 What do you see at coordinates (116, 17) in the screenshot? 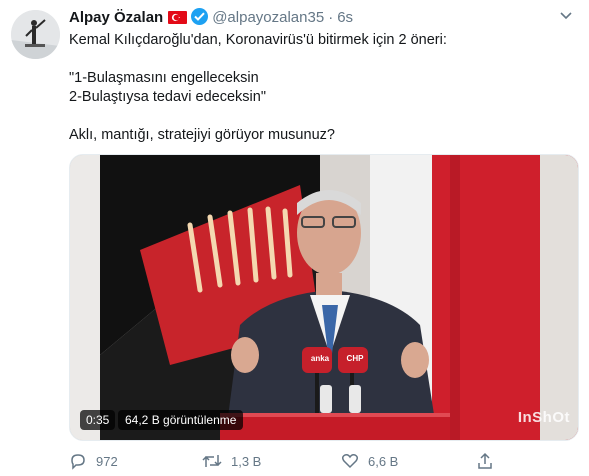
I see `display-name: Alpay Özalan` at bounding box center [116, 17].